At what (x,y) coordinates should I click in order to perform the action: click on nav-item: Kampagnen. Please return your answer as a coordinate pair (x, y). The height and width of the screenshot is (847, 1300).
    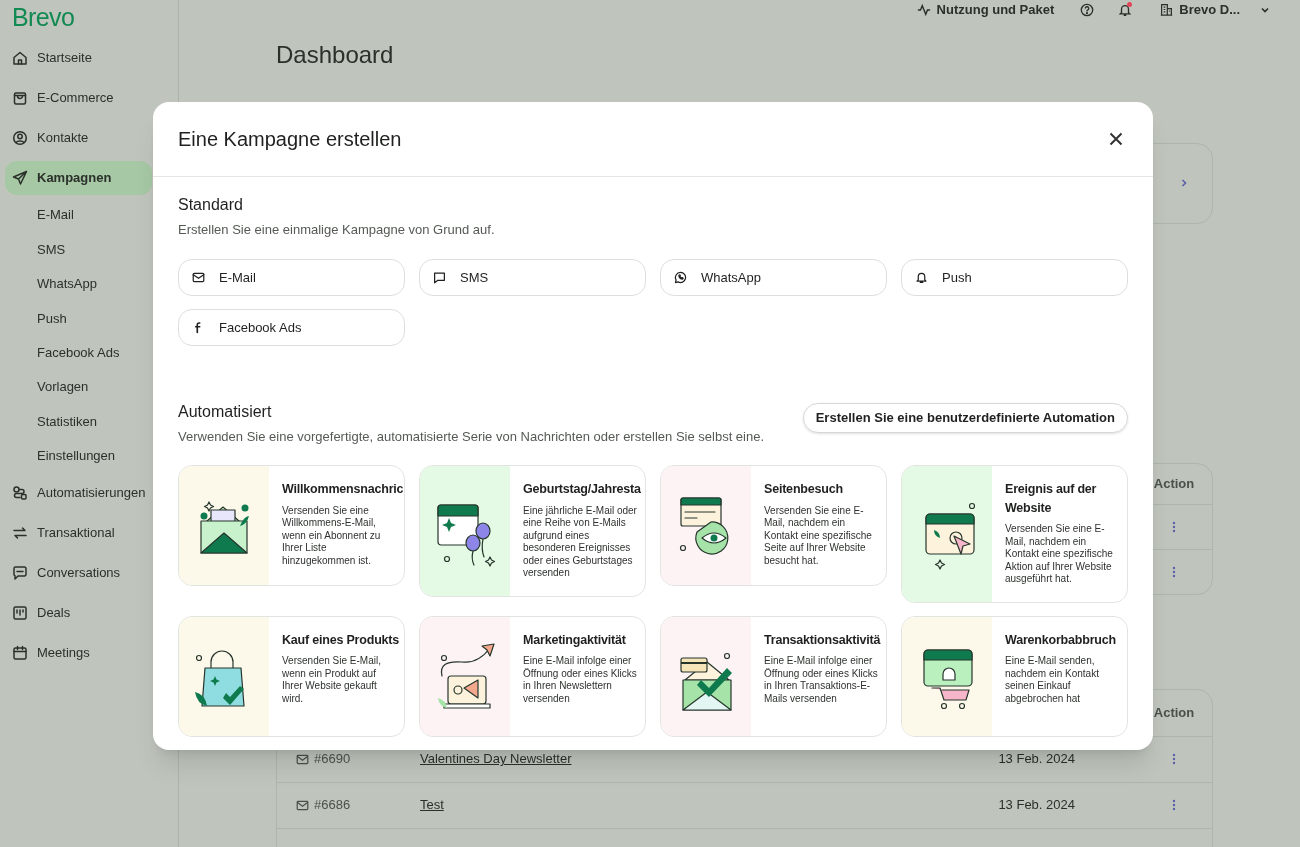
    Looking at the image, I should click on (78, 178).